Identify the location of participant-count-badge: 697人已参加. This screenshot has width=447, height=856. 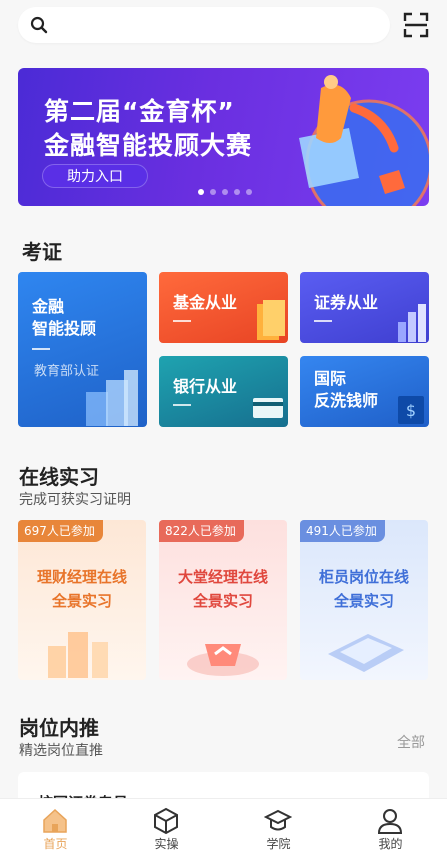
(60, 531).